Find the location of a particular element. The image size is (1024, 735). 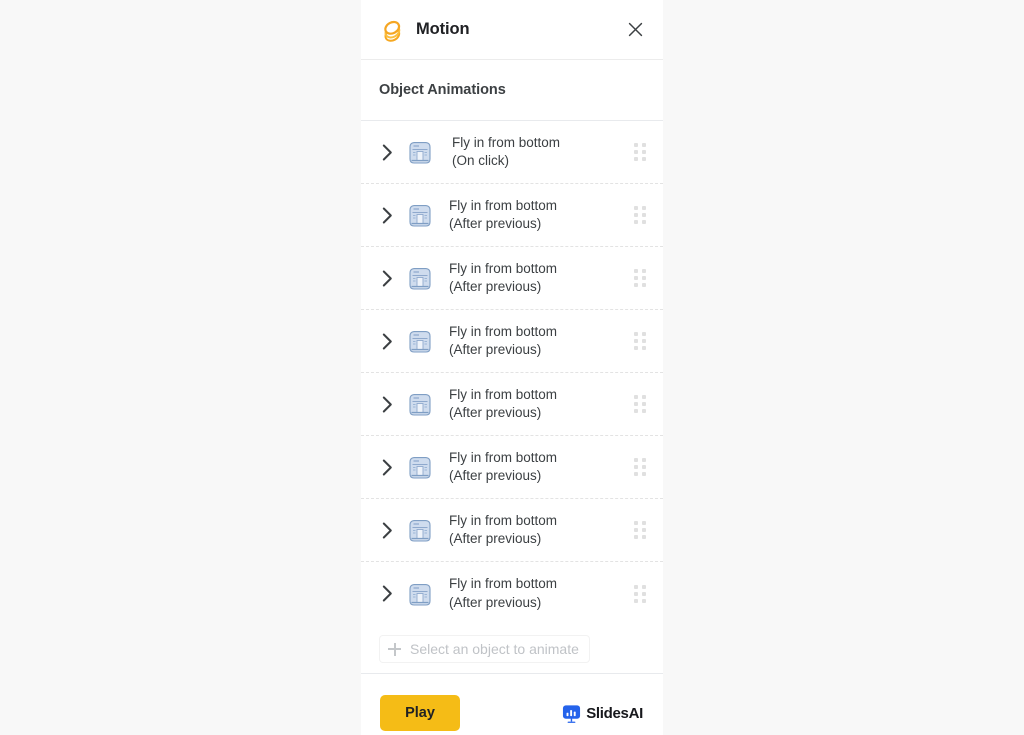

select-object-to-animate-row: Select an object to animate is located at coordinates (512, 649).